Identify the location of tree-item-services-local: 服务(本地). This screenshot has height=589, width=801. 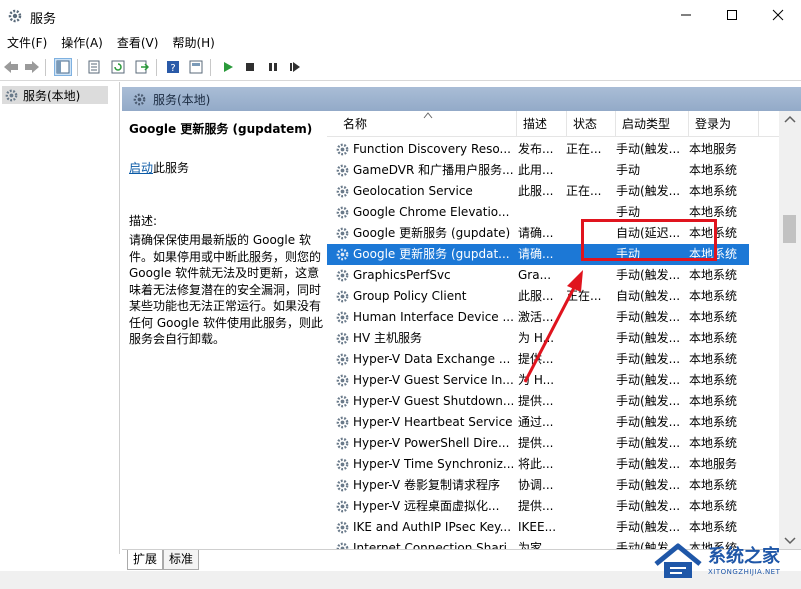
(55, 95).